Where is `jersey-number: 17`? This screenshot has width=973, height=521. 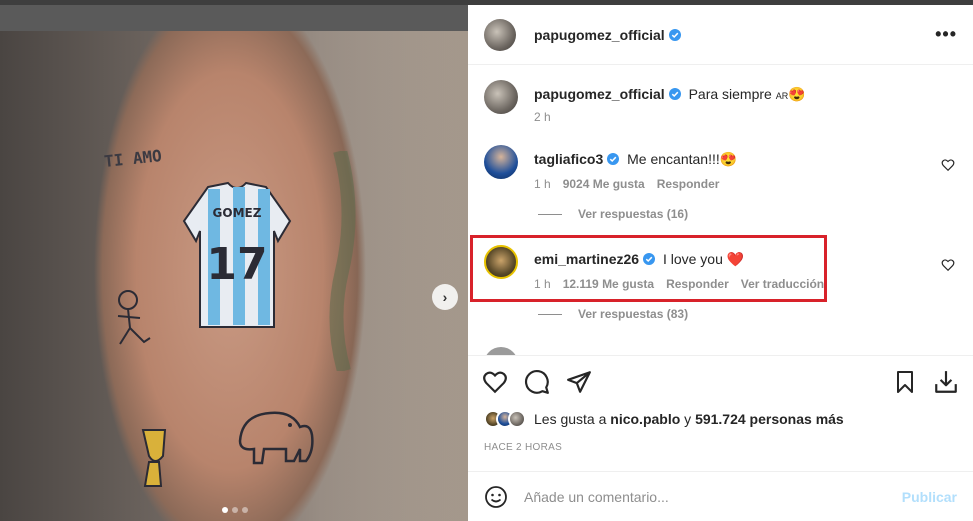
jersey-number: 17 is located at coordinates (236, 264).